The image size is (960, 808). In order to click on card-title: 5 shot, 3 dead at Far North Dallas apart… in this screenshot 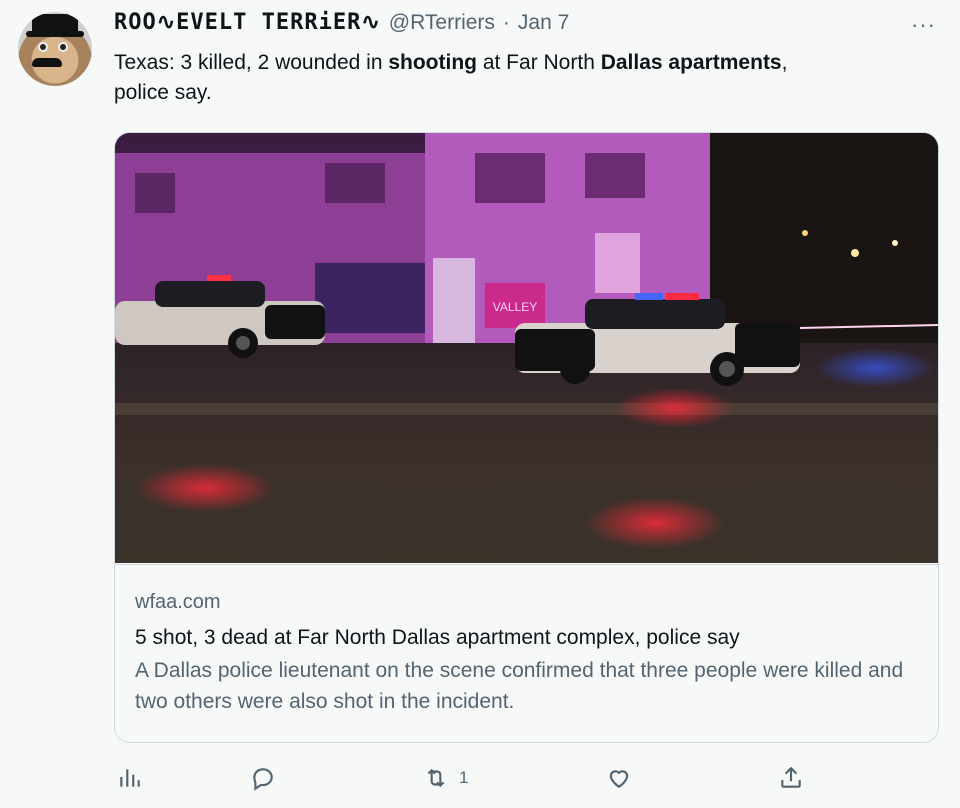, I will do `click(437, 637)`.